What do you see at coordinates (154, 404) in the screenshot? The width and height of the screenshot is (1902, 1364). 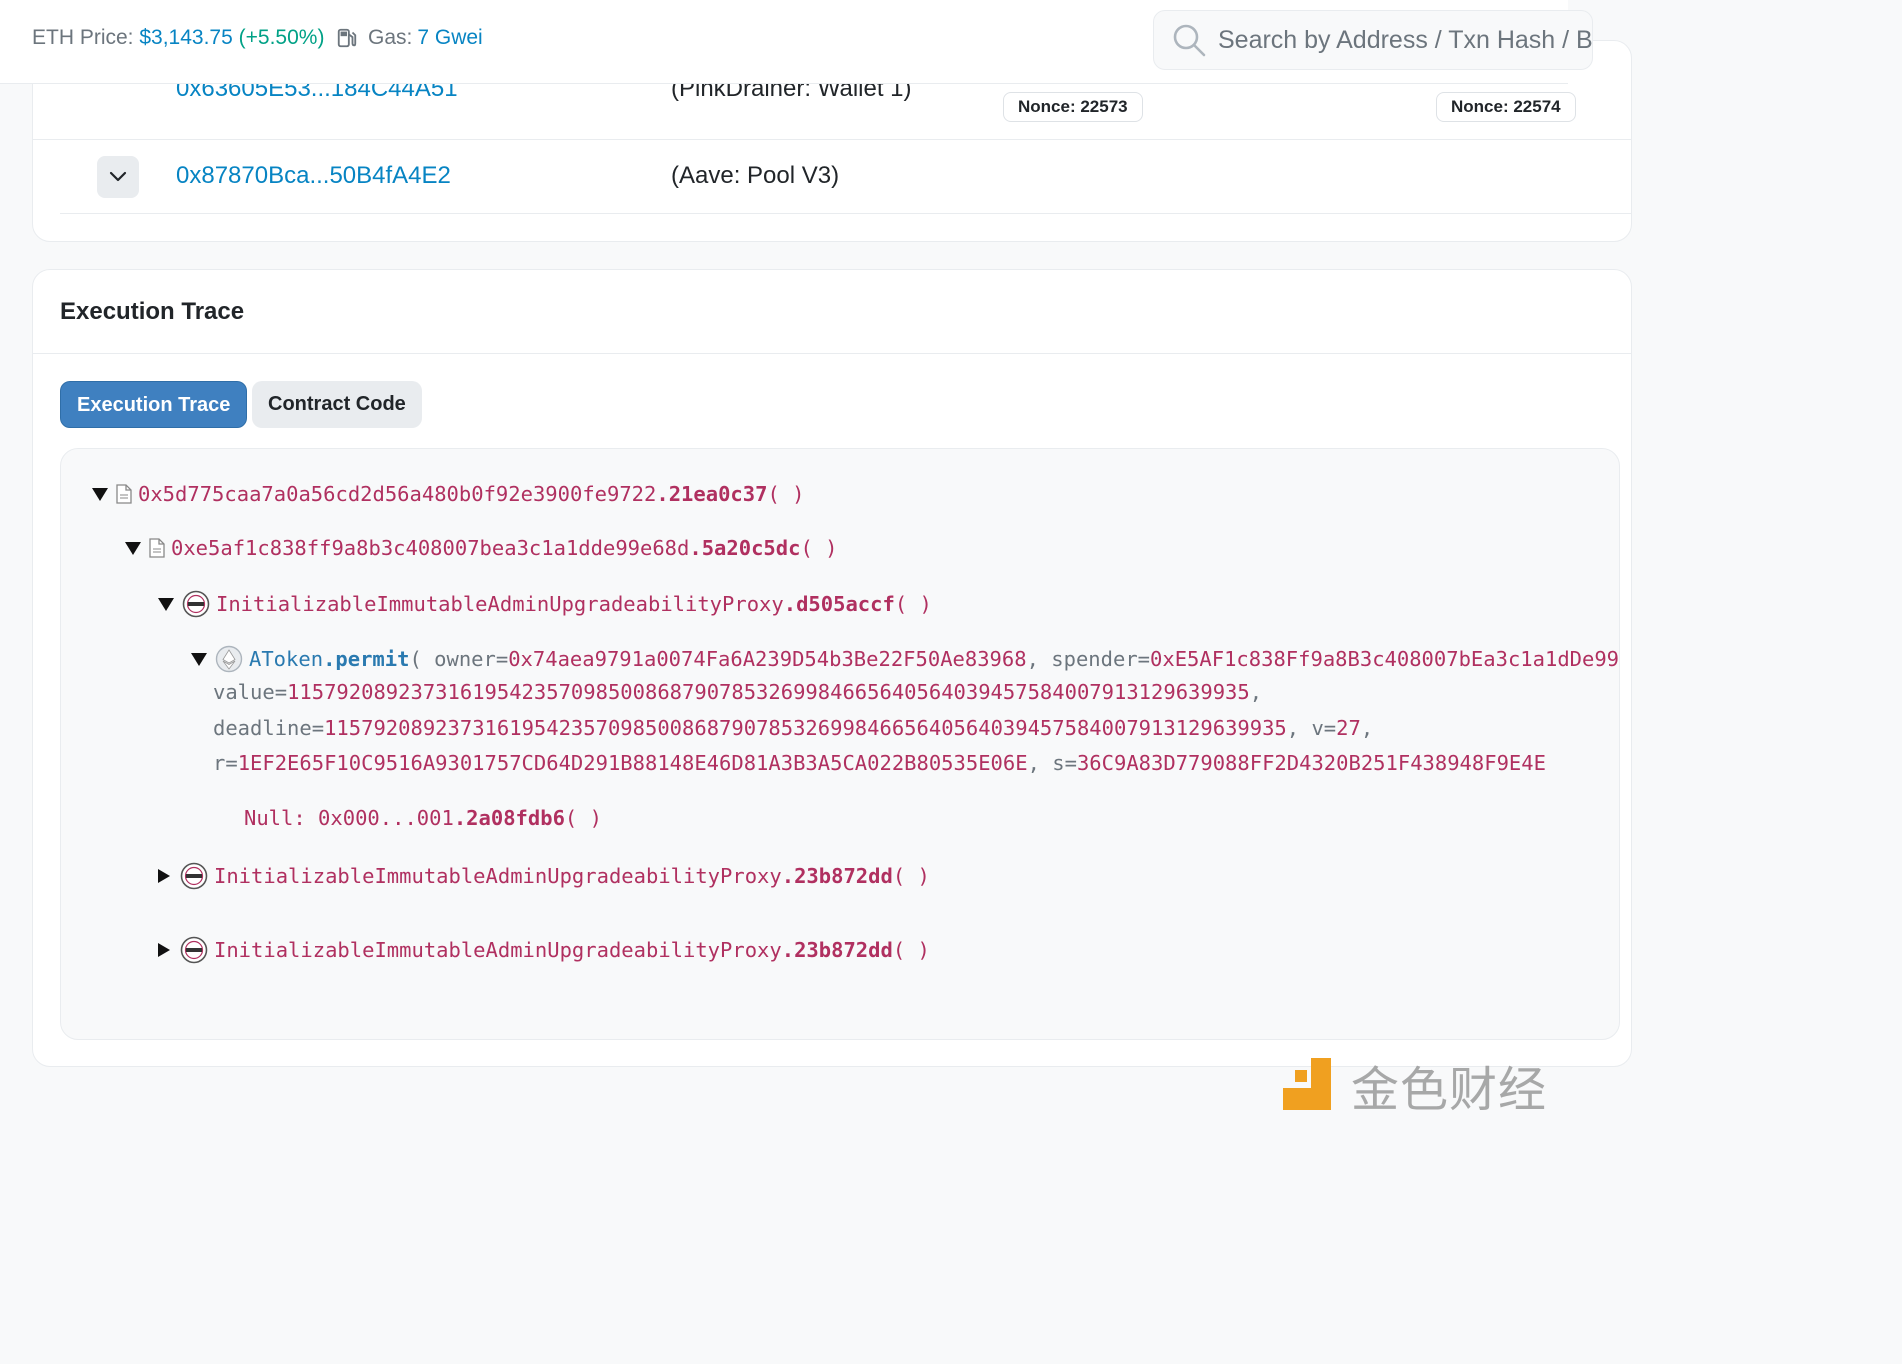 I see `tab-execution-trace: Execution Trace` at bounding box center [154, 404].